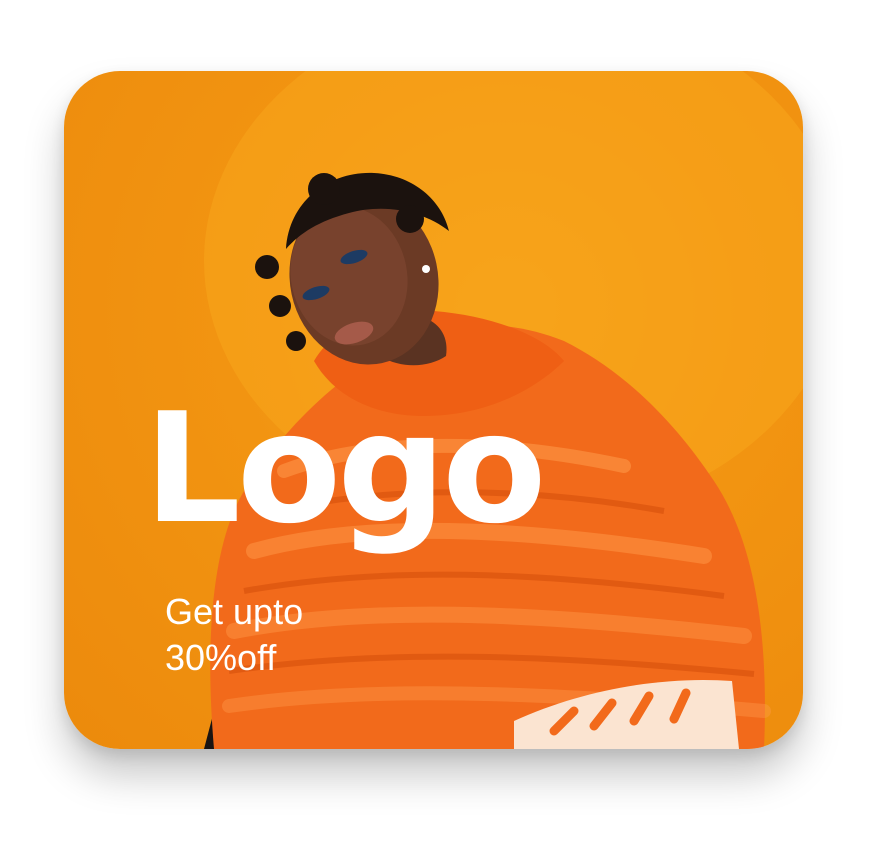  What do you see at coordinates (221, 657) in the screenshot?
I see `promo-line-2: 30%off` at bounding box center [221, 657].